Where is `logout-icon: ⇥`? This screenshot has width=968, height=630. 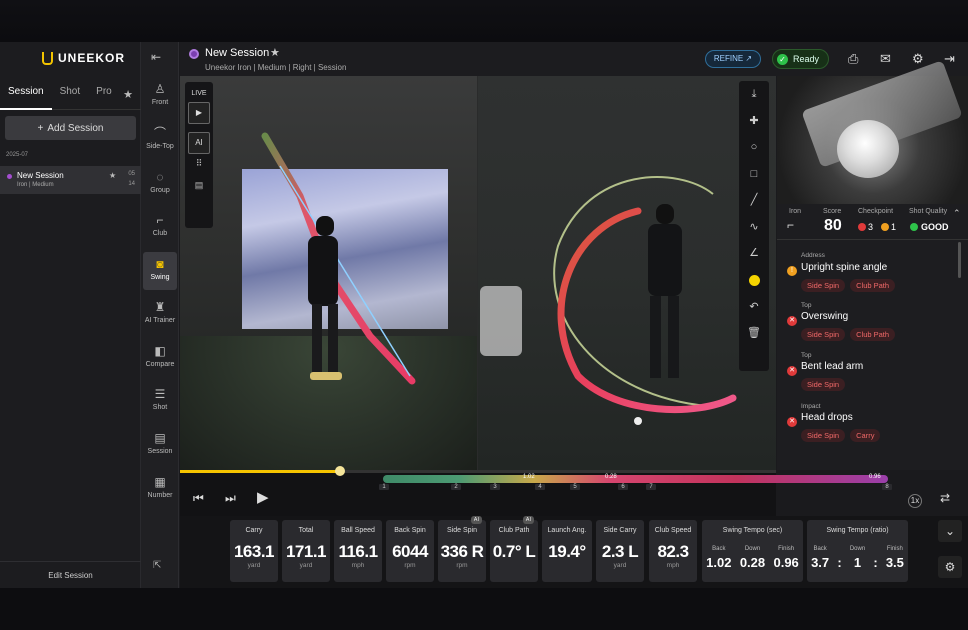
logout-icon: ⇥ is located at coordinates (949, 59).